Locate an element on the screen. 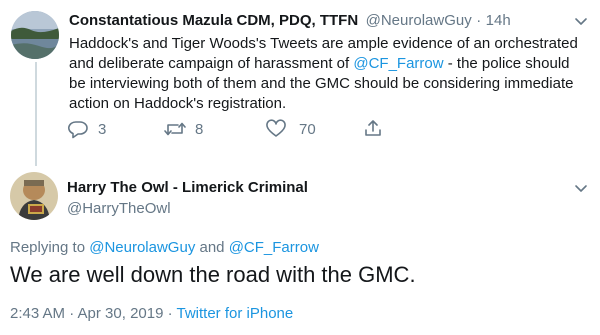 The width and height of the screenshot is (600, 335). avatar-neurolawguy is located at coordinates (35, 35).